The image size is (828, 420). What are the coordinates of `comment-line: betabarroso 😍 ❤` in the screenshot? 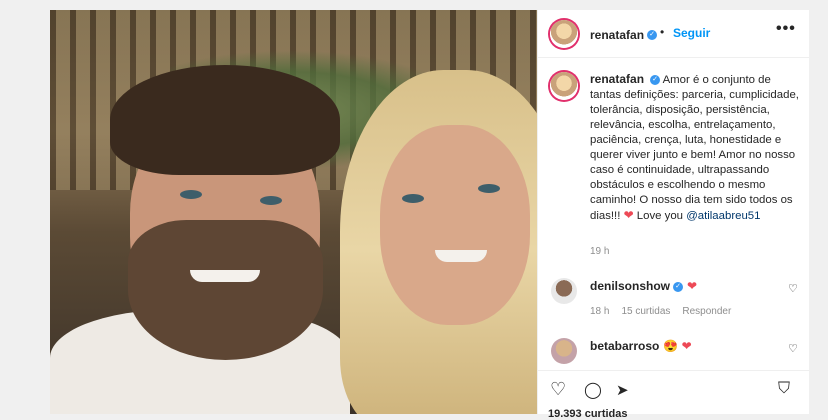 It's located at (641, 346).